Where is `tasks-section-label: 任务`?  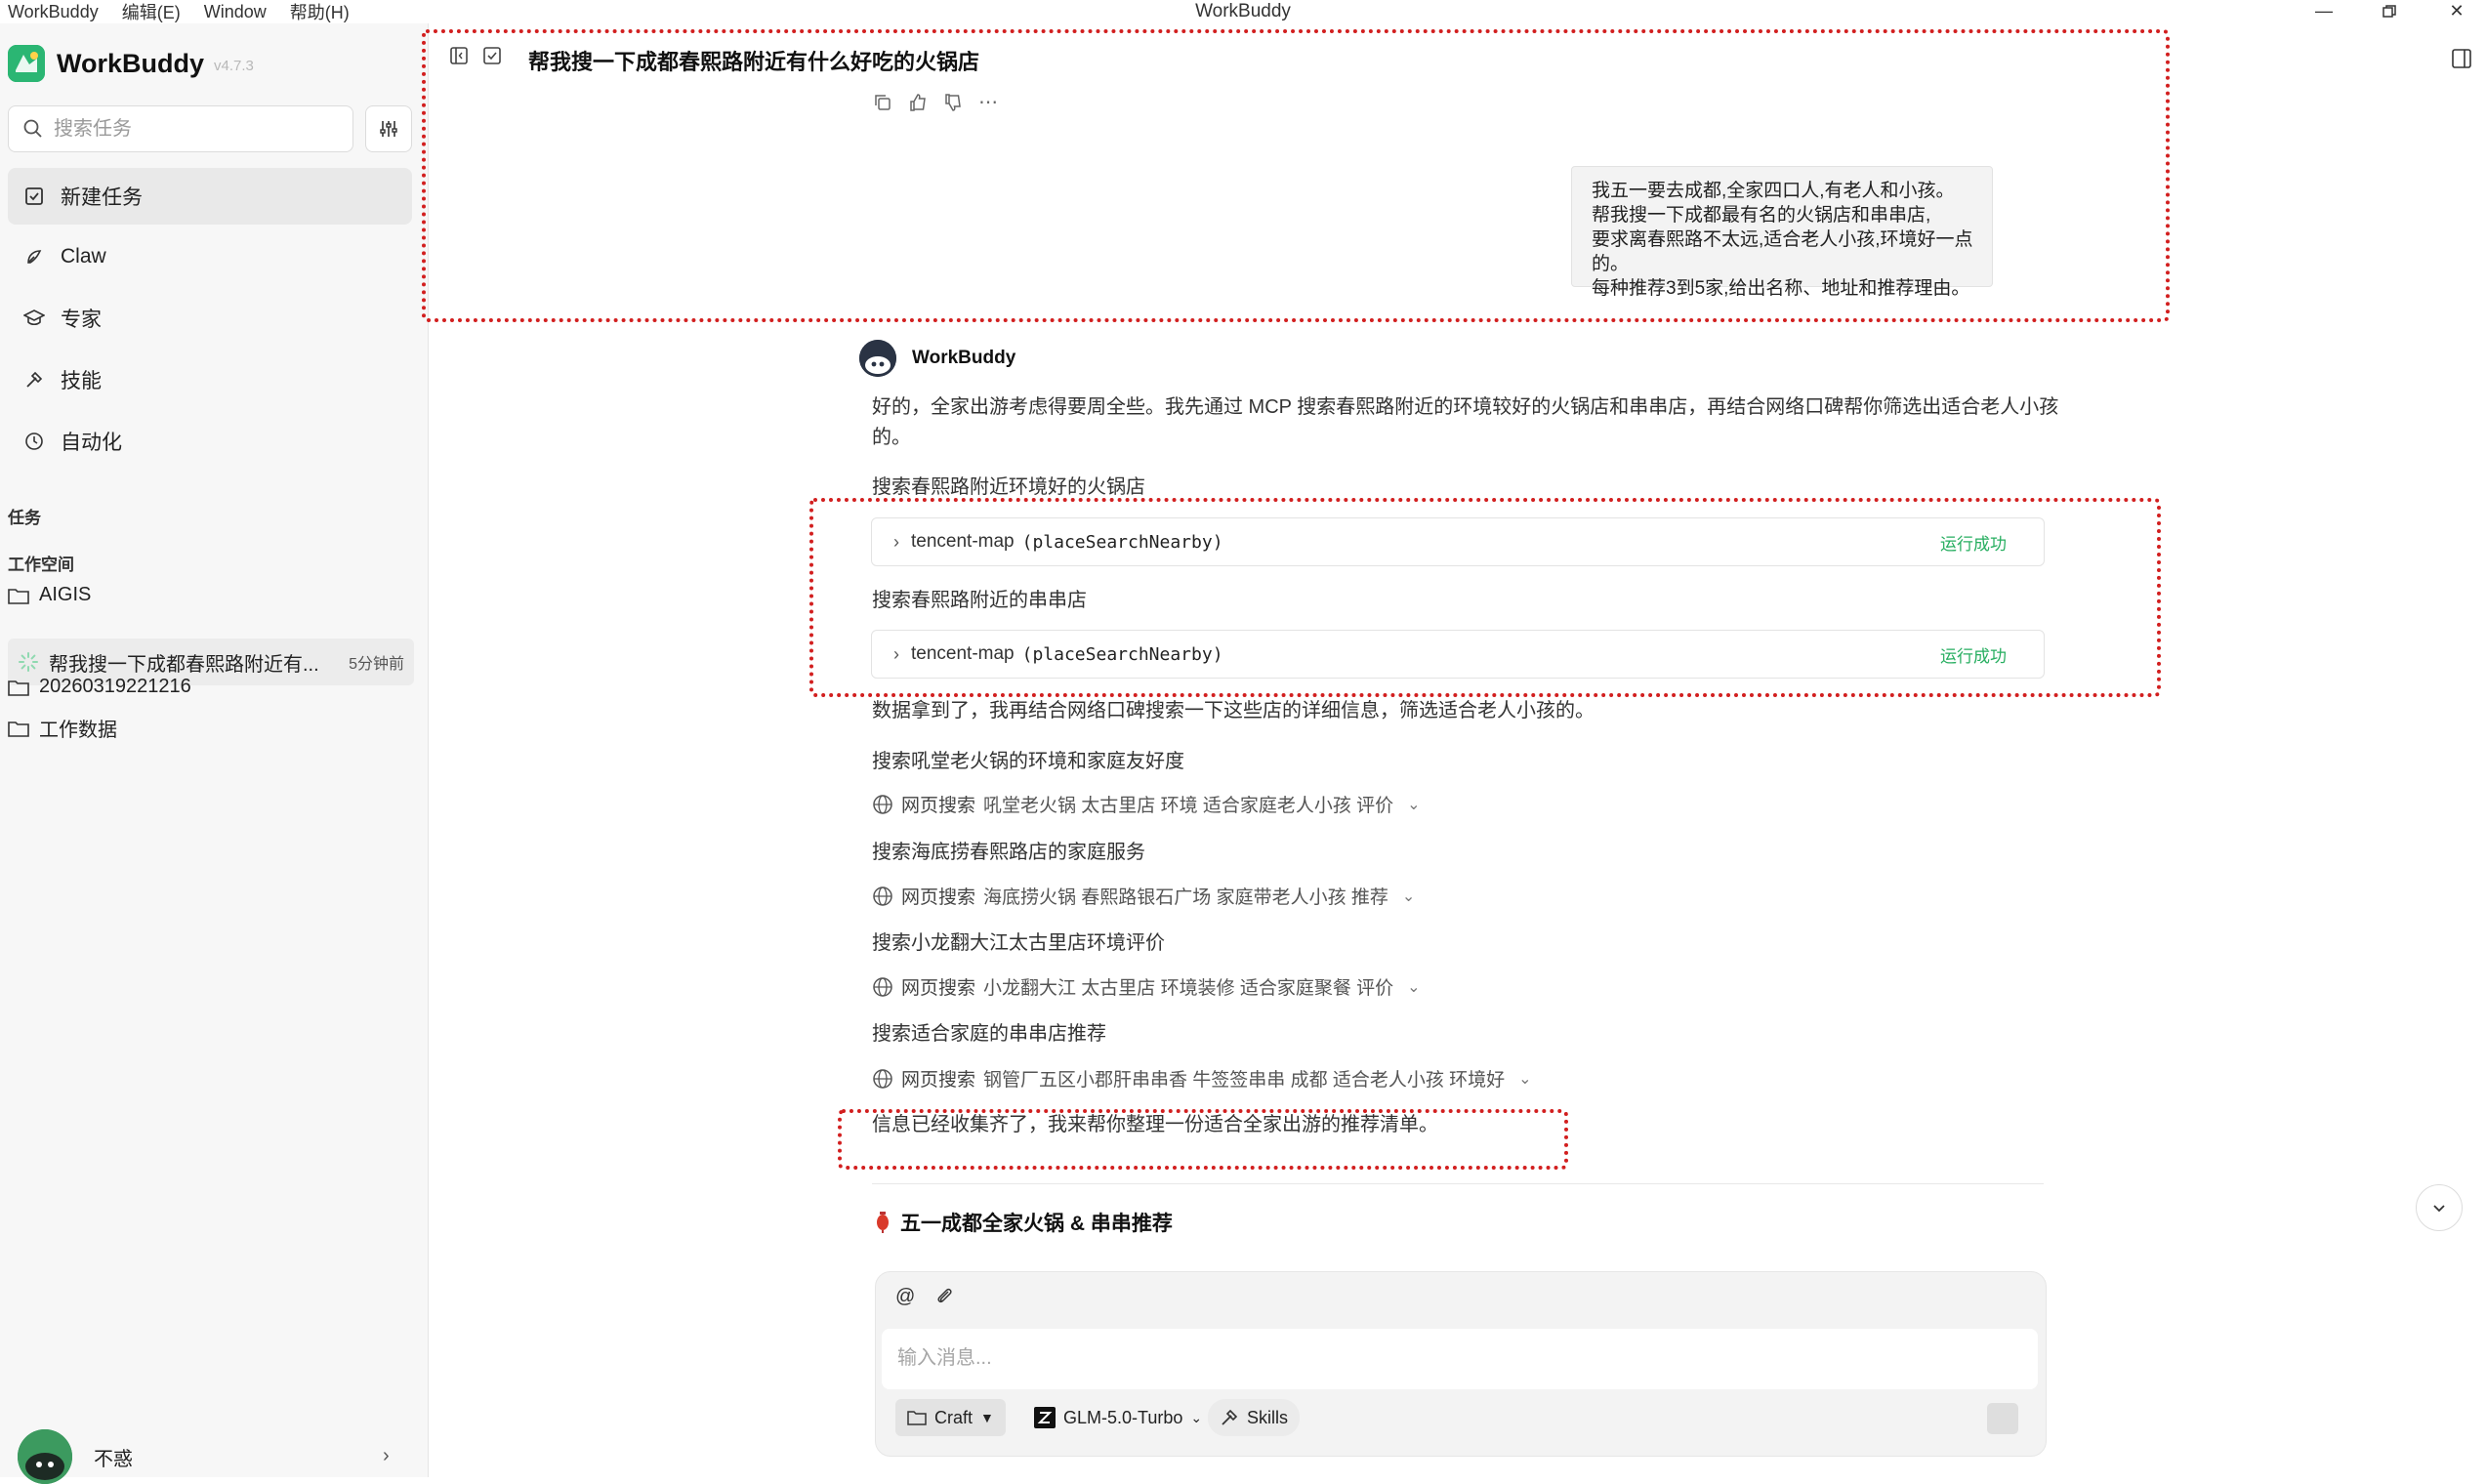 tasks-section-label: 任务 is located at coordinates (25, 518).